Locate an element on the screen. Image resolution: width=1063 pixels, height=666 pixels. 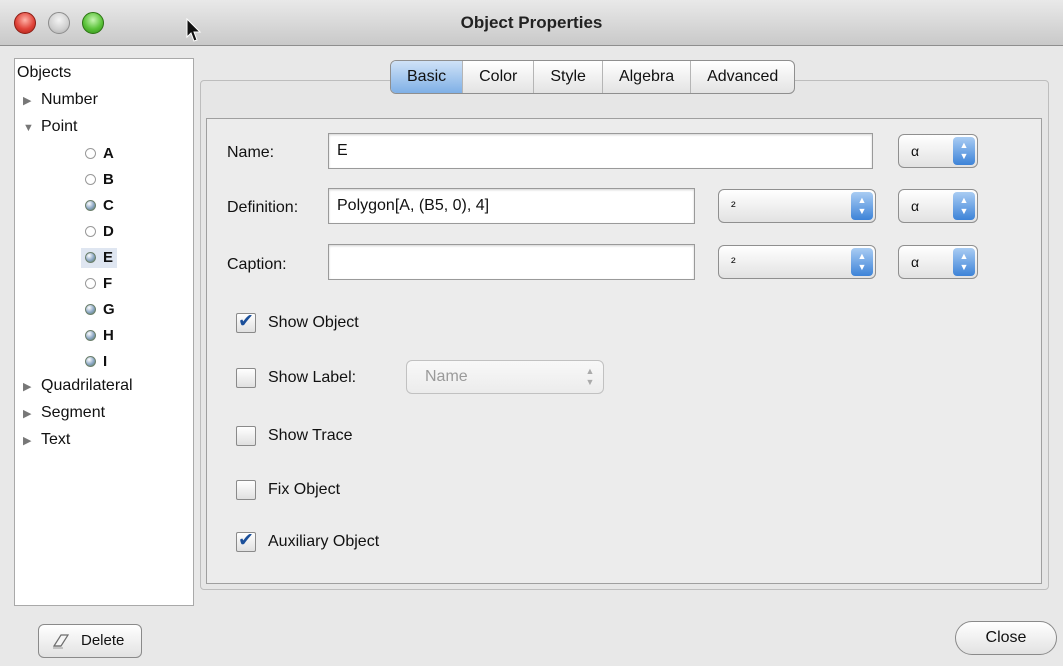
tree-group-number: ▶ Number is located at coordinates (60, 100).